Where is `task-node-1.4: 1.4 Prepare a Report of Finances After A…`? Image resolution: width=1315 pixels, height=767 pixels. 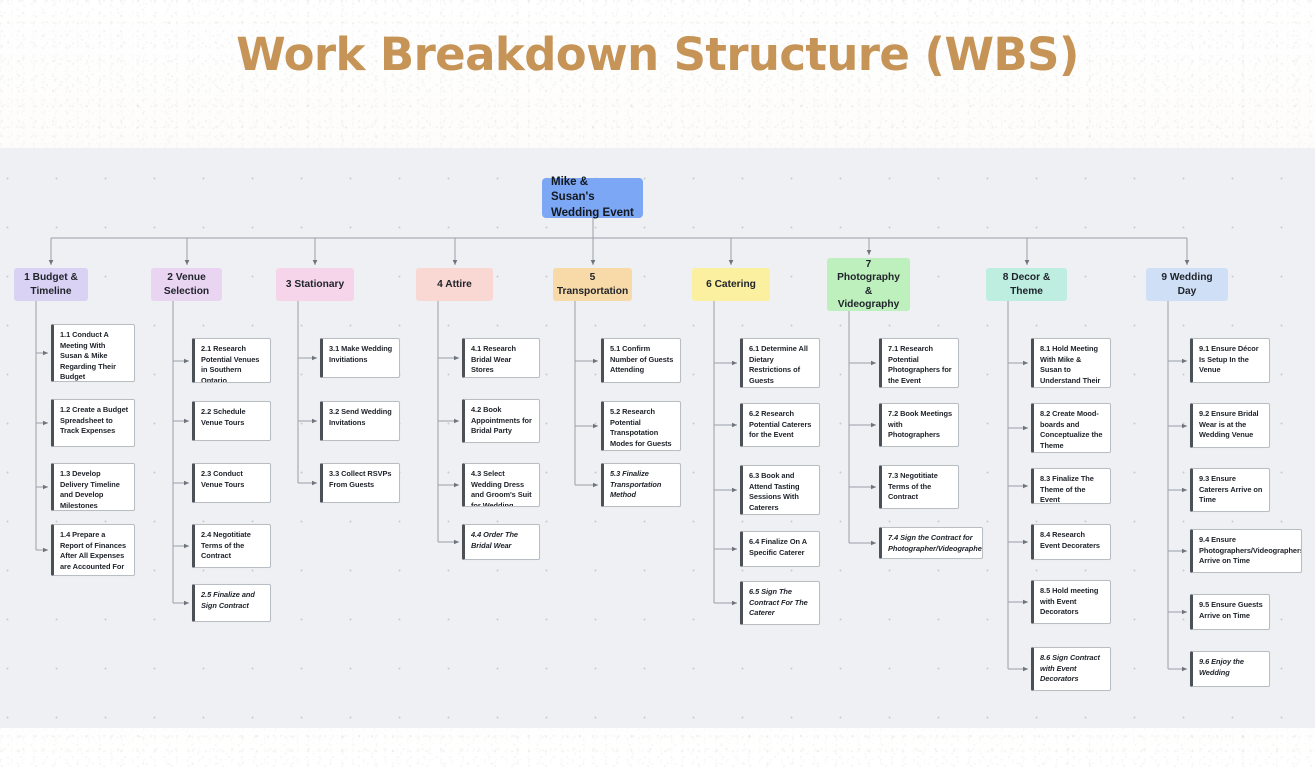
task-node-1.4: 1.4 Prepare a Report of Finances After A… is located at coordinates (93, 550).